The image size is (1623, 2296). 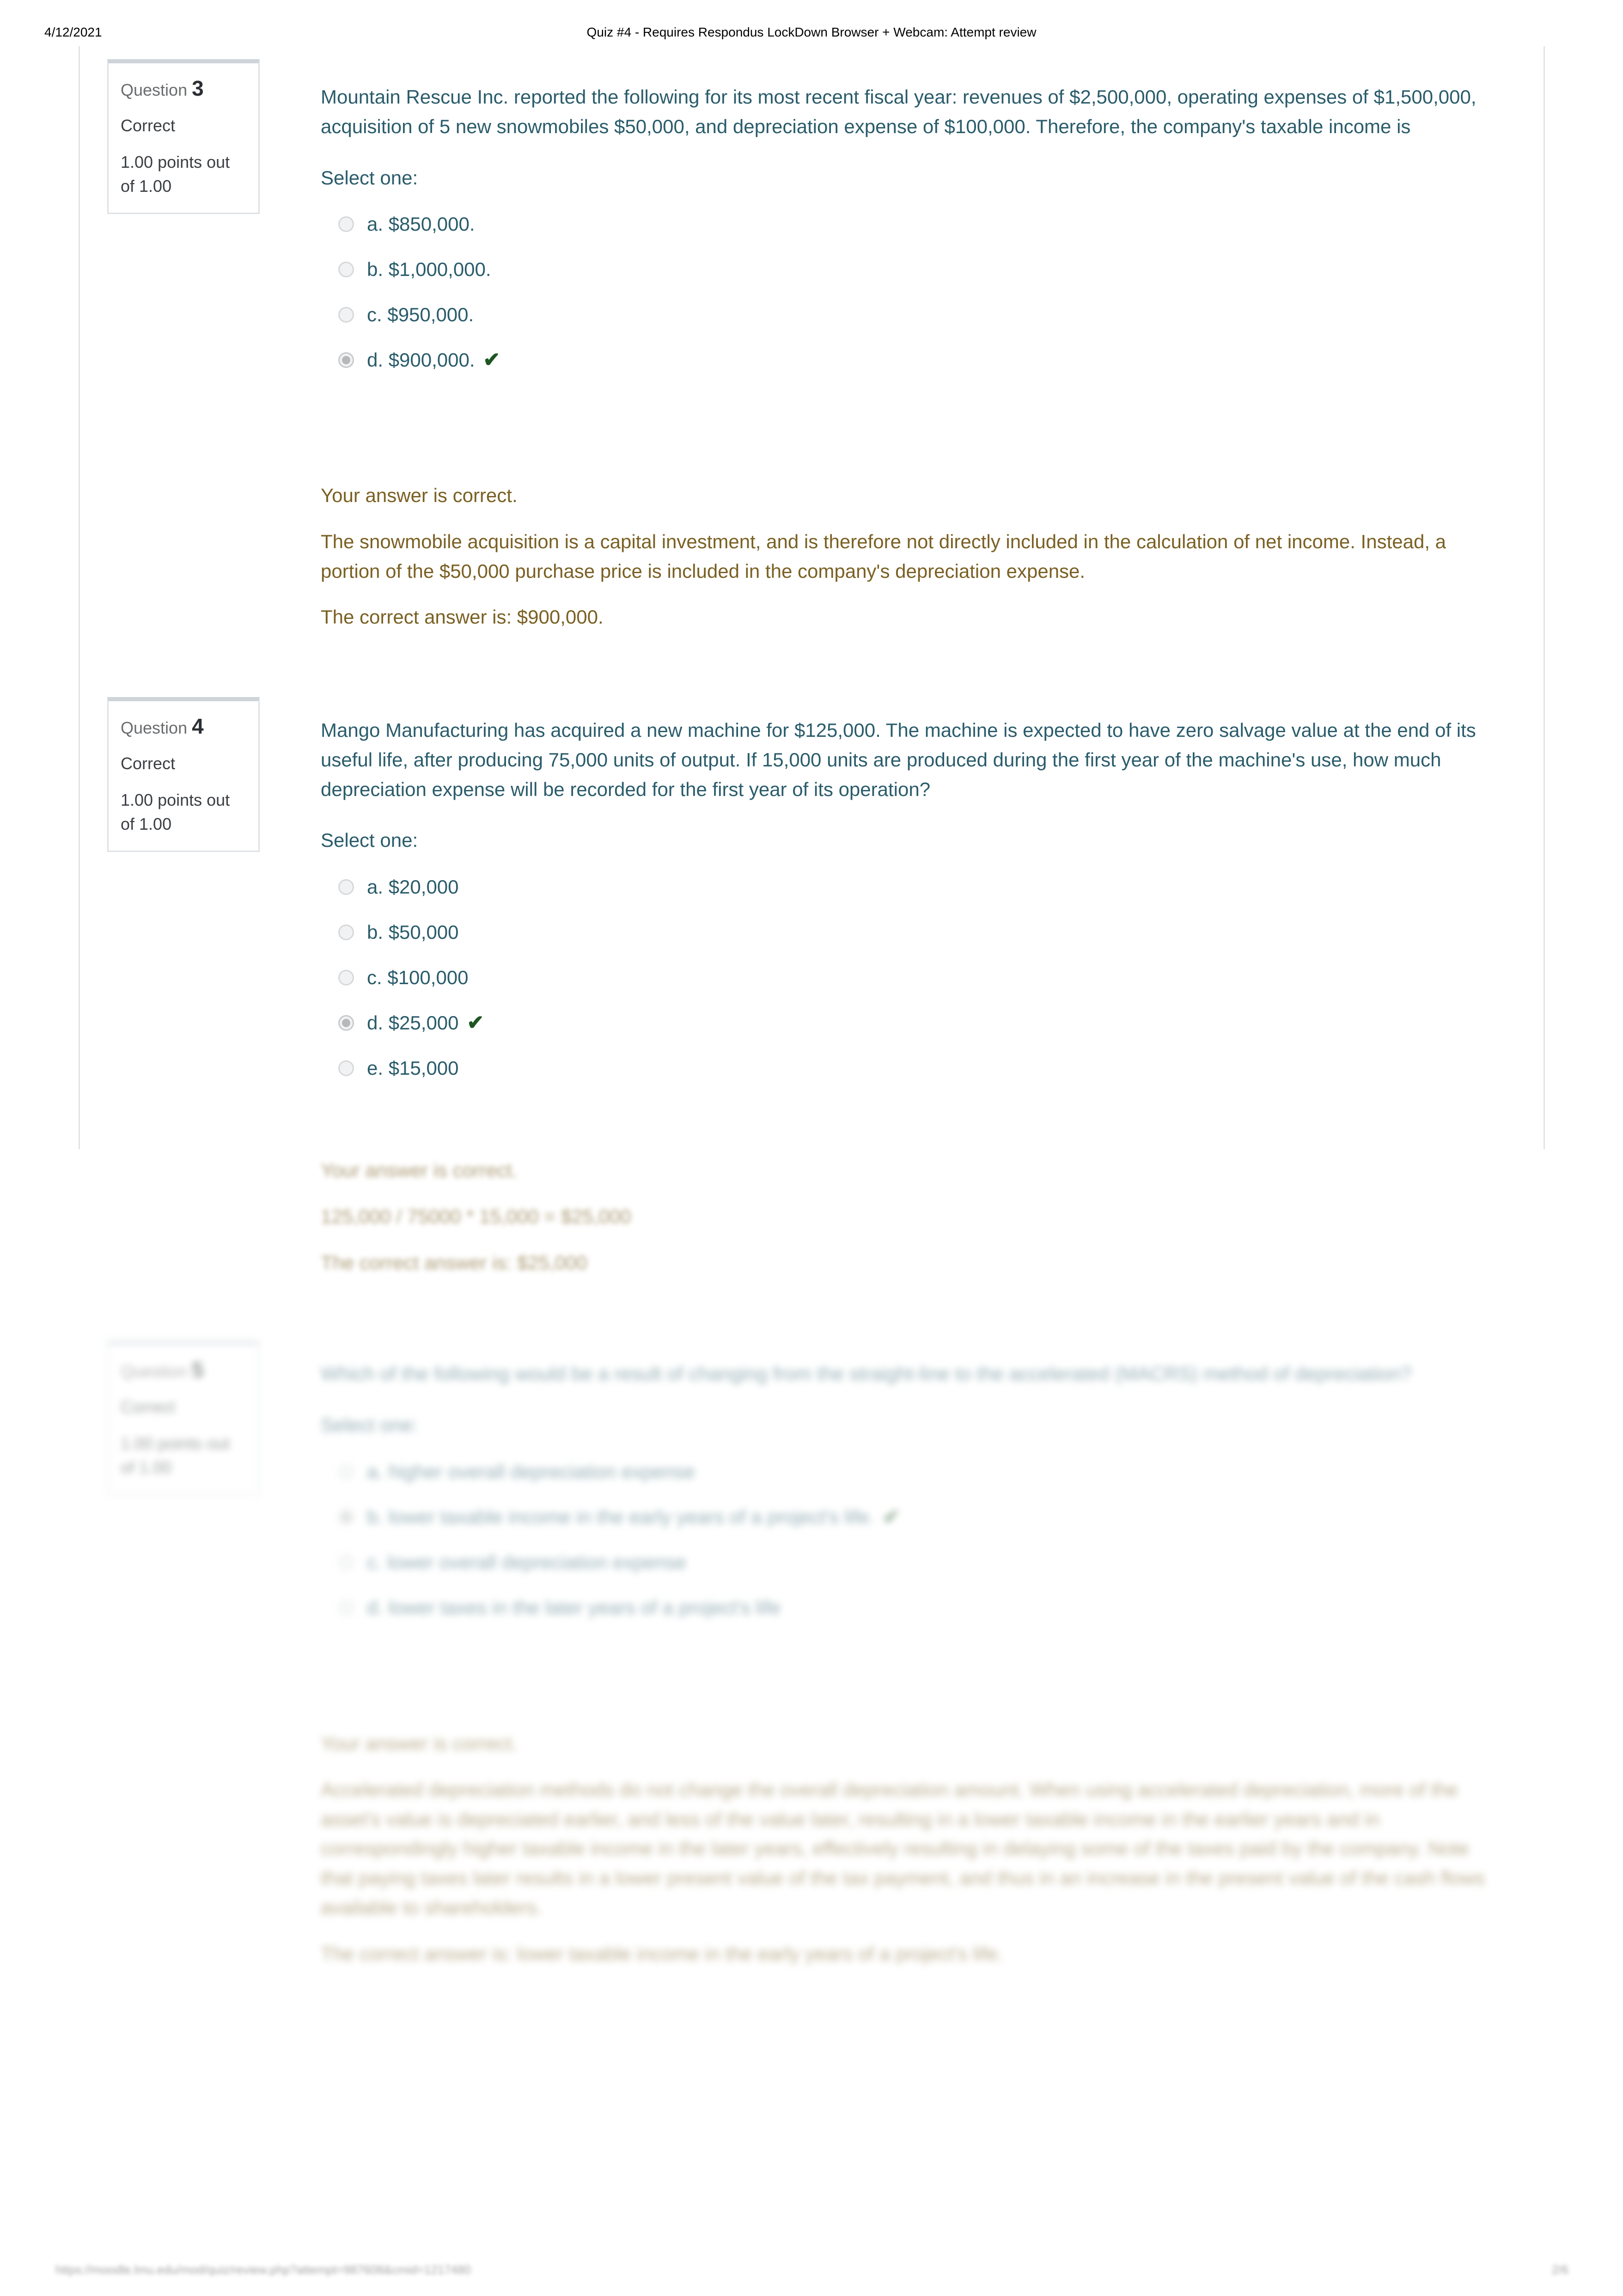 I want to click on correct-check-icon-5b: ✔, so click(x=892, y=1516).